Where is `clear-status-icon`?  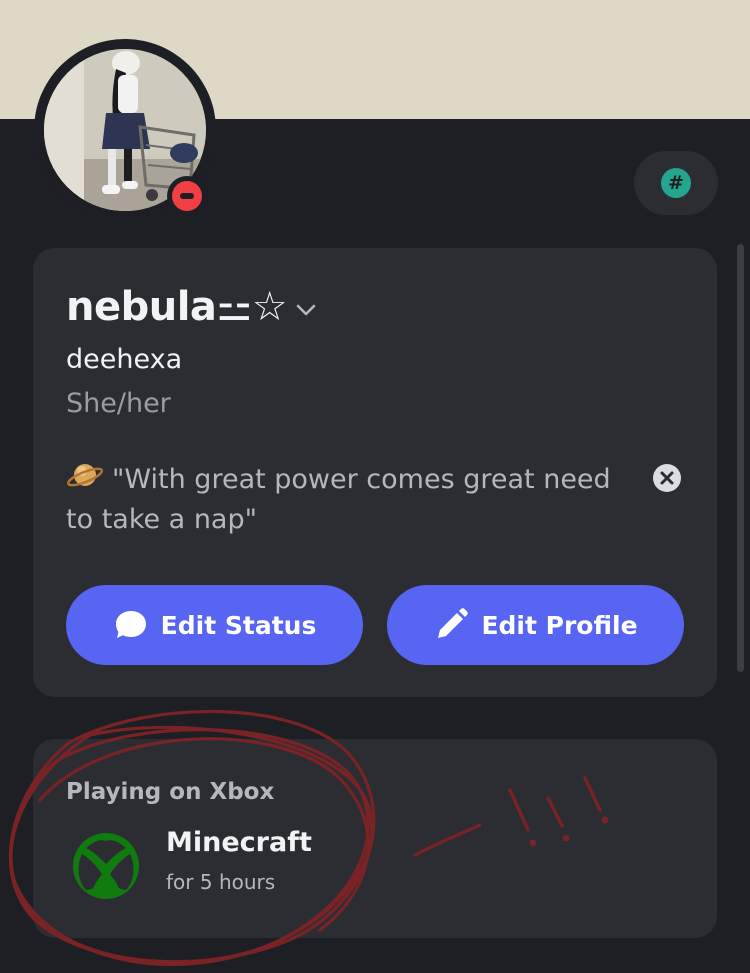
clear-status-icon is located at coordinates (667, 478).